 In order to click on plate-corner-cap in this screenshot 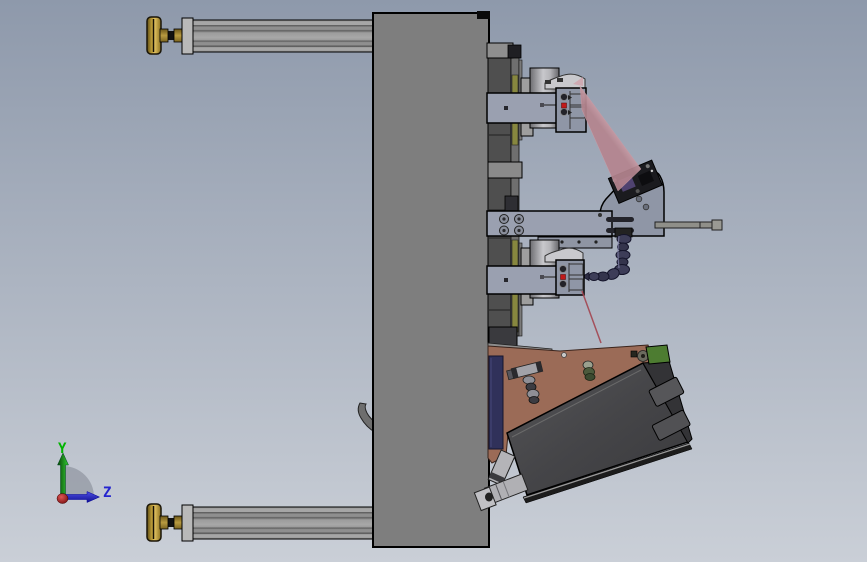, I will do `click(483, 15)`.